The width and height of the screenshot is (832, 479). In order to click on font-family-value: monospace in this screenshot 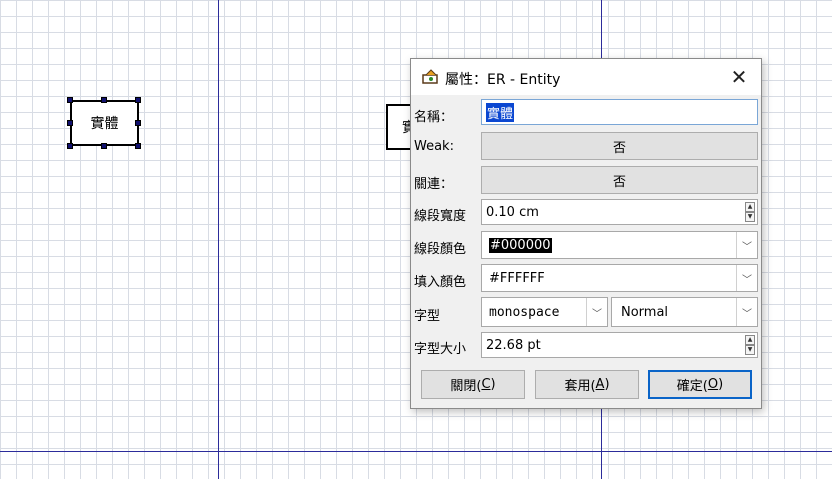, I will do `click(524, 312)`.